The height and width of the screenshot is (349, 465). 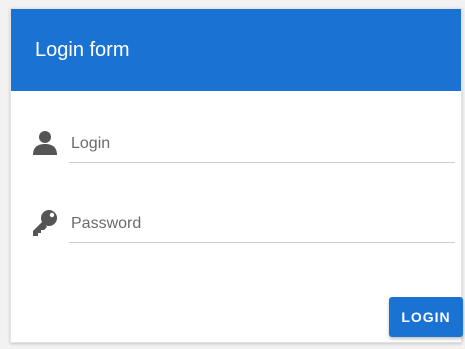 What do you see at coordinates (426, 317) in the screenshot?
I see `login-button: LOGIN` at bounding box center [426, 317].